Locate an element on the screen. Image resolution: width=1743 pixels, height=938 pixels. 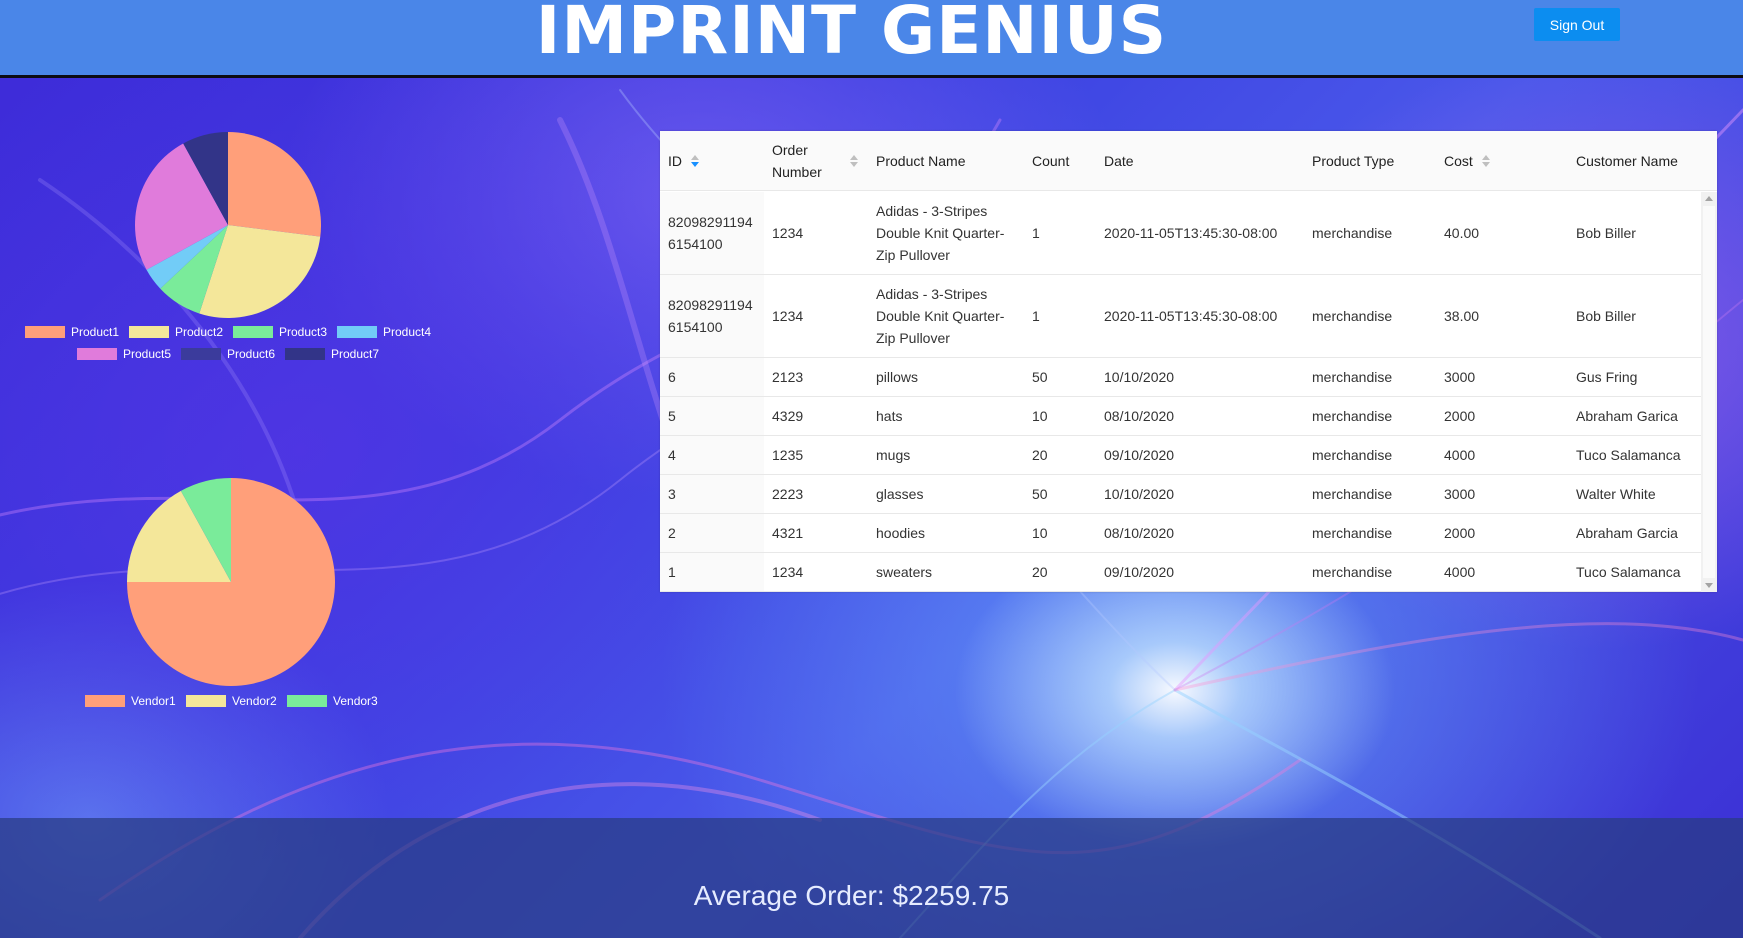
legend-item-vendor1: Vendor1 is located at coordinates (130, 701).